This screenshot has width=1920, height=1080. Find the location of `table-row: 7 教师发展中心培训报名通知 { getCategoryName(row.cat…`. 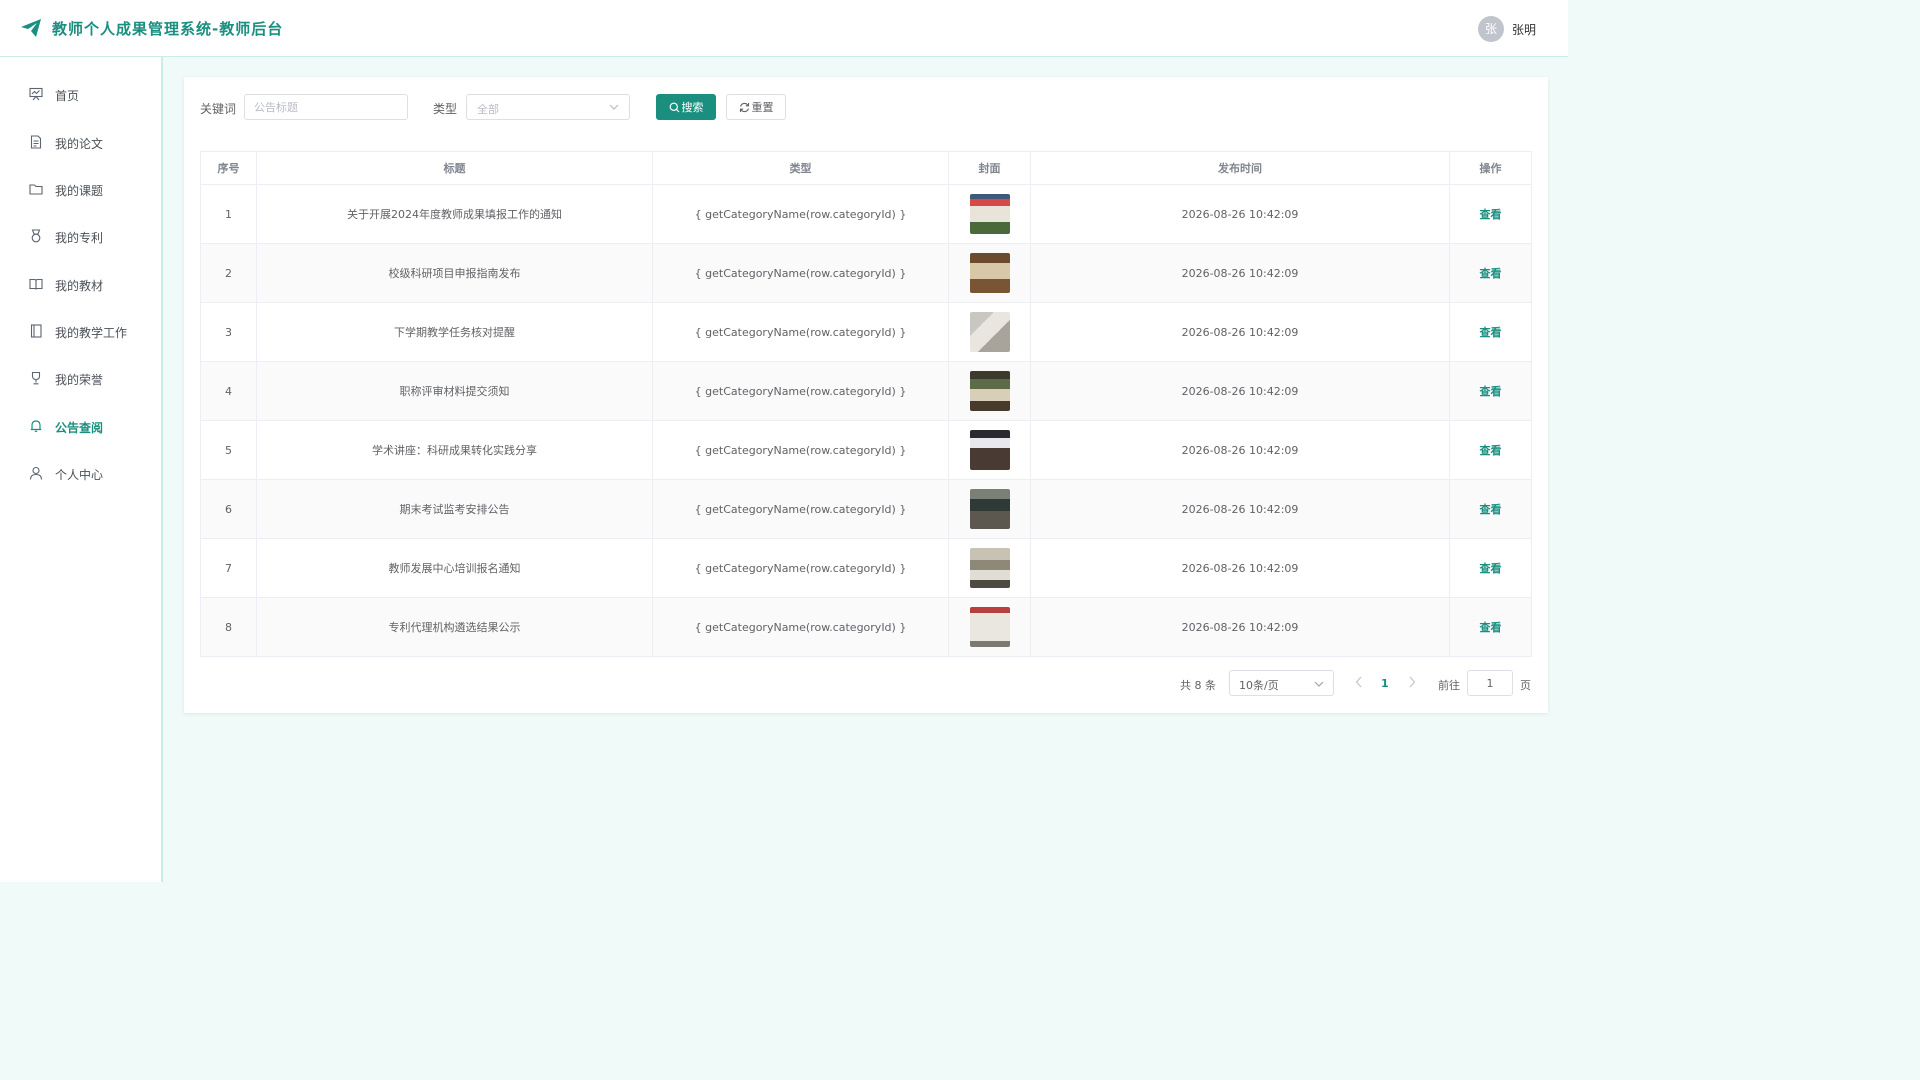

table-row: 7 教师发展中心培训报名通知 { getCategoryName(row.cat… is located at coordinates (866, 568).